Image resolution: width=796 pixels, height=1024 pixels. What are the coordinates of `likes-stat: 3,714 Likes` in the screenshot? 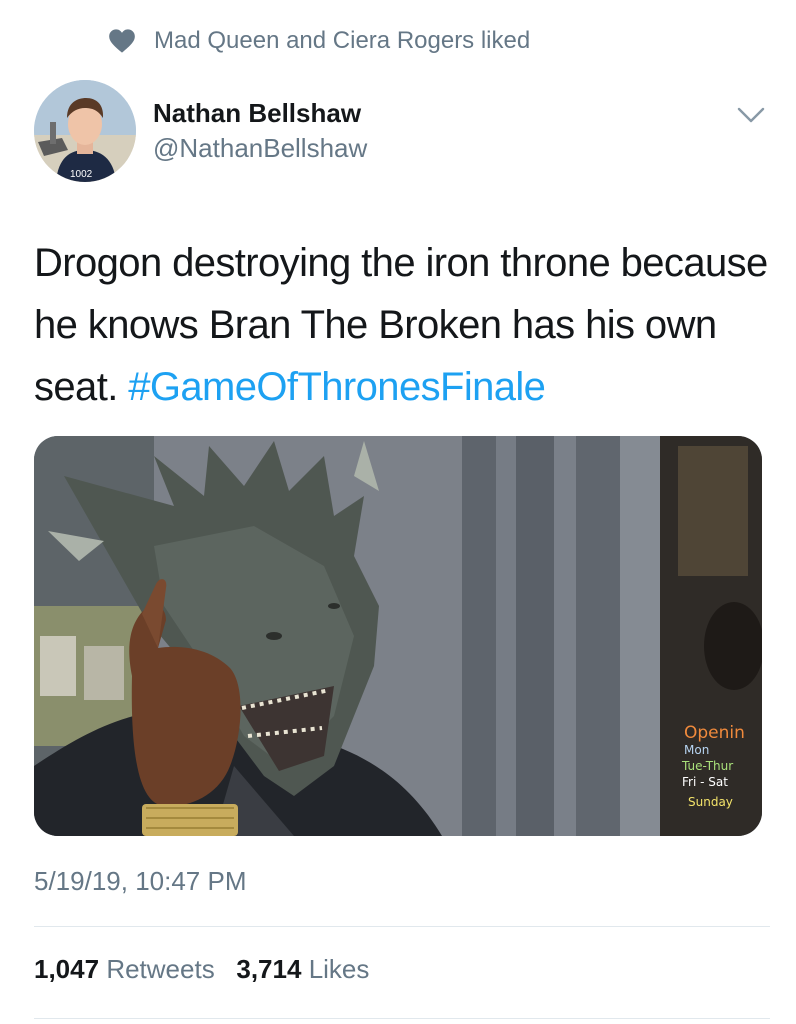 It's located at (302, 969).